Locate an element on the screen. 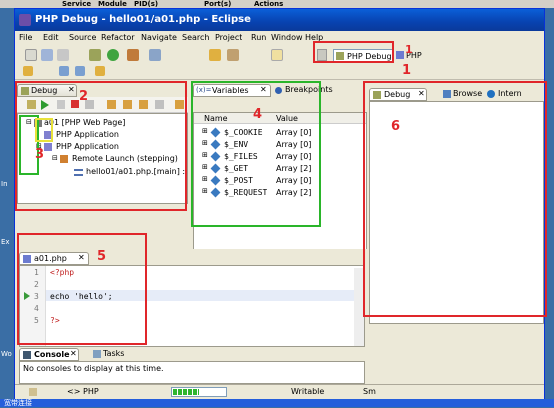 The width and height of the screenshot is (554, 408). main-toolbar: PHP Debug PHP 1 1 is located at coordinates (279, 60).